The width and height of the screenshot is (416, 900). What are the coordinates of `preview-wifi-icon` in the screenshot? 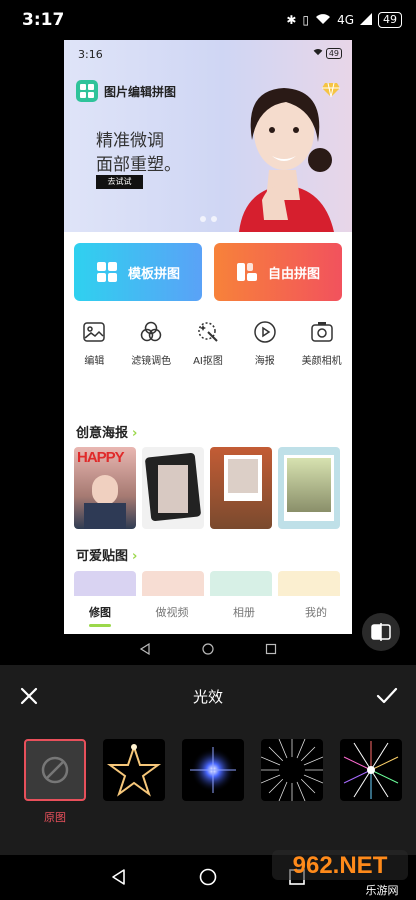 It's located at (318, 53).